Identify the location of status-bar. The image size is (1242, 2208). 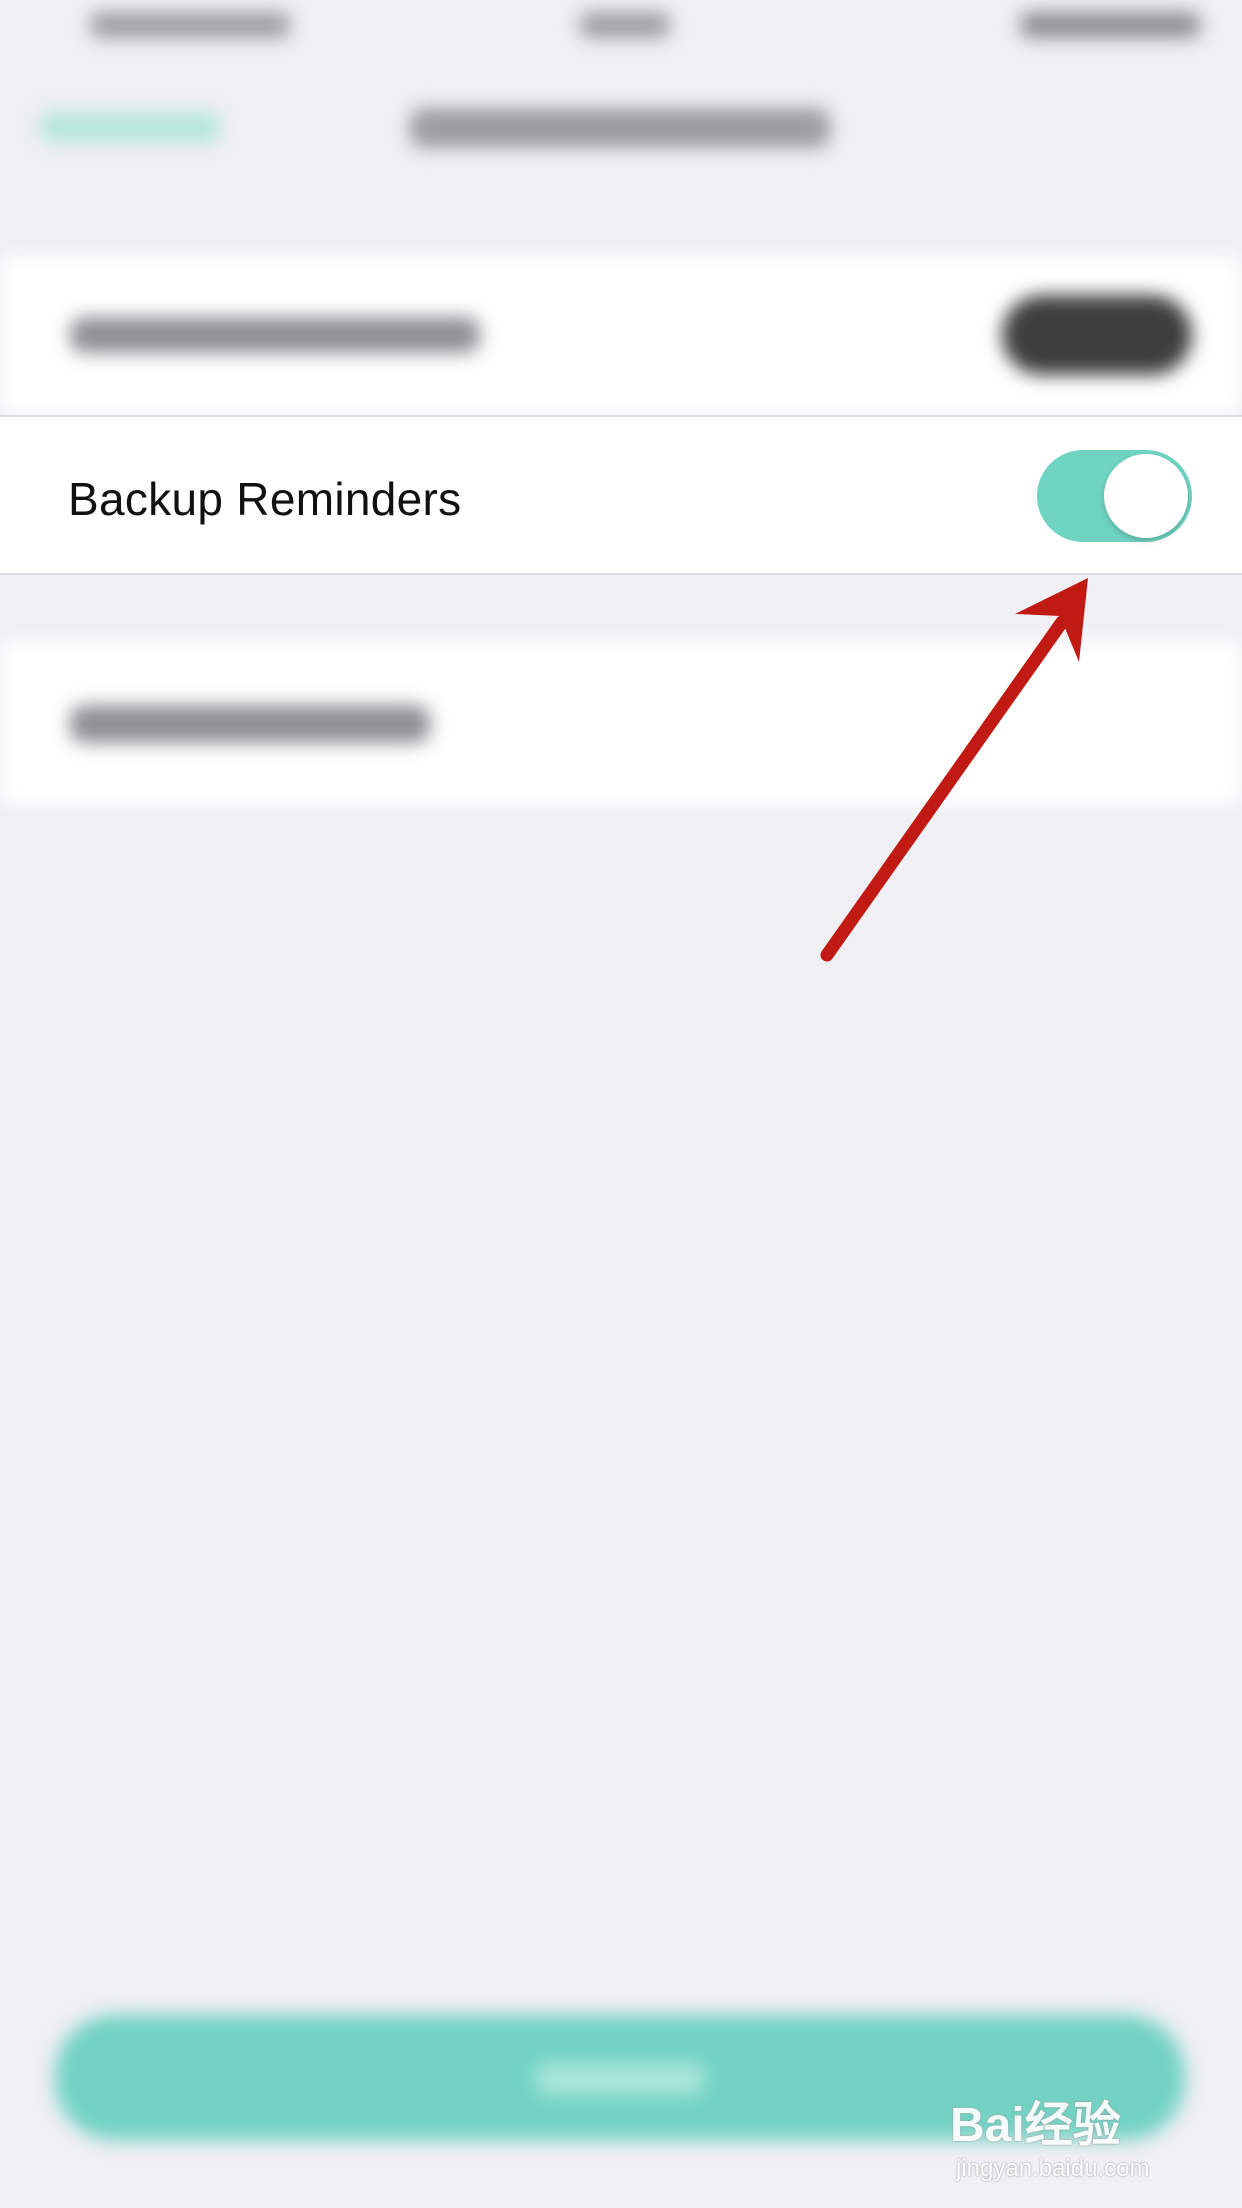
(621, 30).